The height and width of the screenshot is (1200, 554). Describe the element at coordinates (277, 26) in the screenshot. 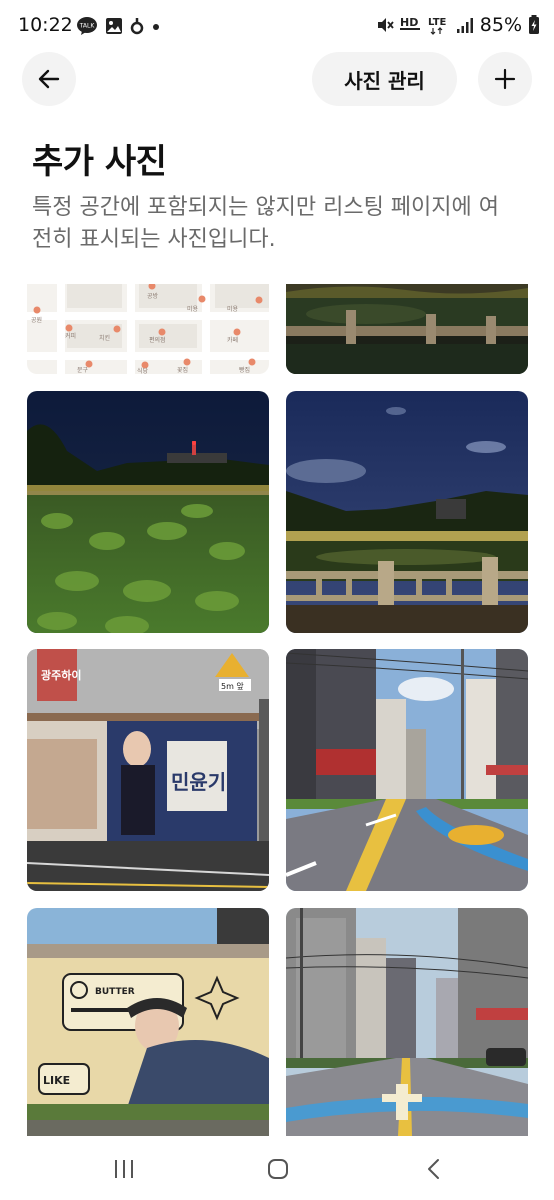

I see `status-bar: 10:22 TALK HD LTE 85%` at that location.